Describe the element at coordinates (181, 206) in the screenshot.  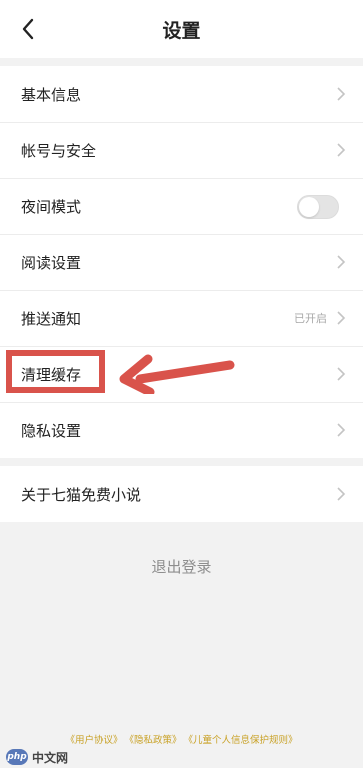
I see `settings-item-night-mode: 夜间模式` at that location.